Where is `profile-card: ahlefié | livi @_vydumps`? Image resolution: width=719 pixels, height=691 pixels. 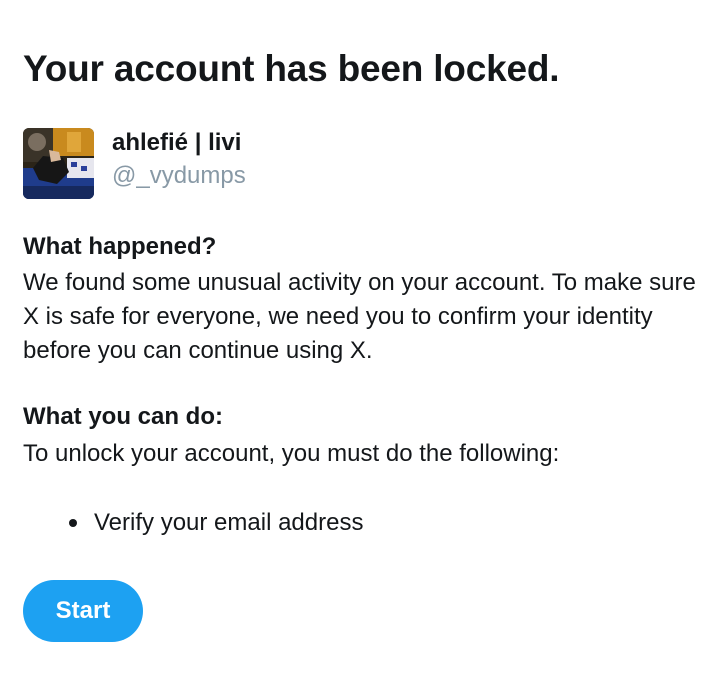 profile-card: ahlefié | livi @_vydumps is located at coordinates (134, 163).